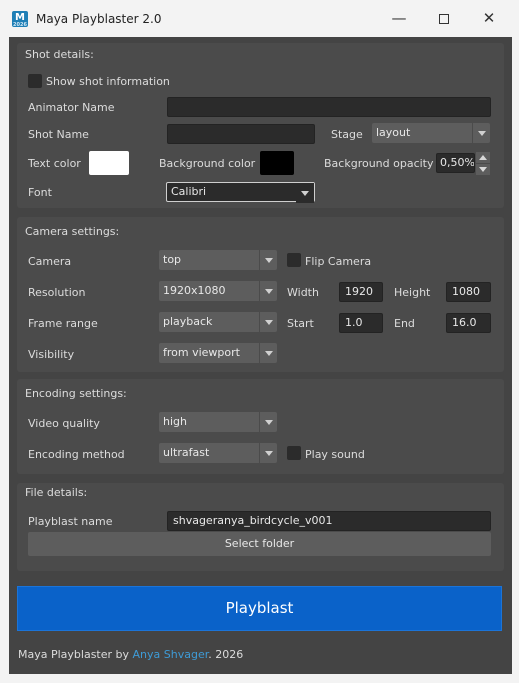 The width and height of the screenshot is (519, 683). I want to click on title-bar: M 2026 Maya Playblaster 2.0 — ✕, so click(259, 18).